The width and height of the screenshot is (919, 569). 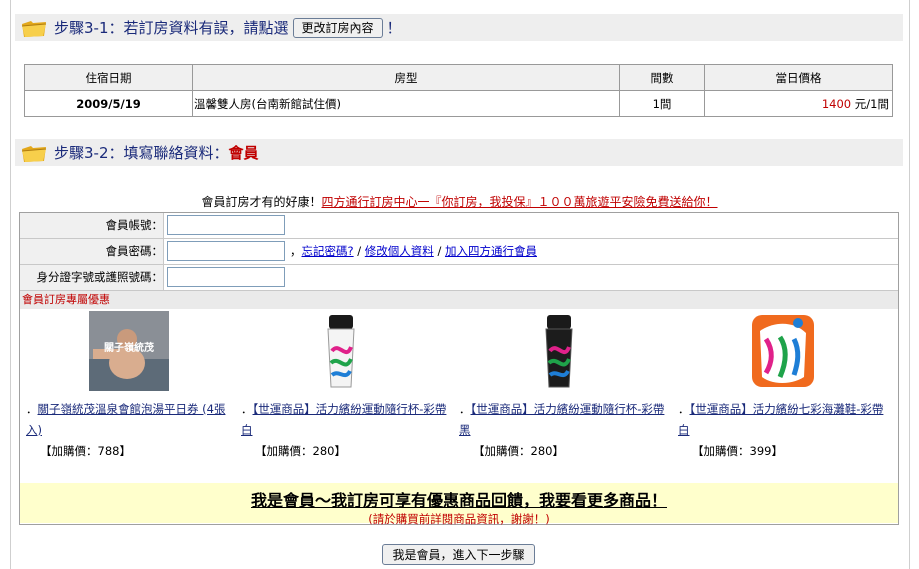 What do you see at coordinates (108, 103) in the screenshot?
I see `booking-date: 2009/5/19` at bounding box center [108, 103].